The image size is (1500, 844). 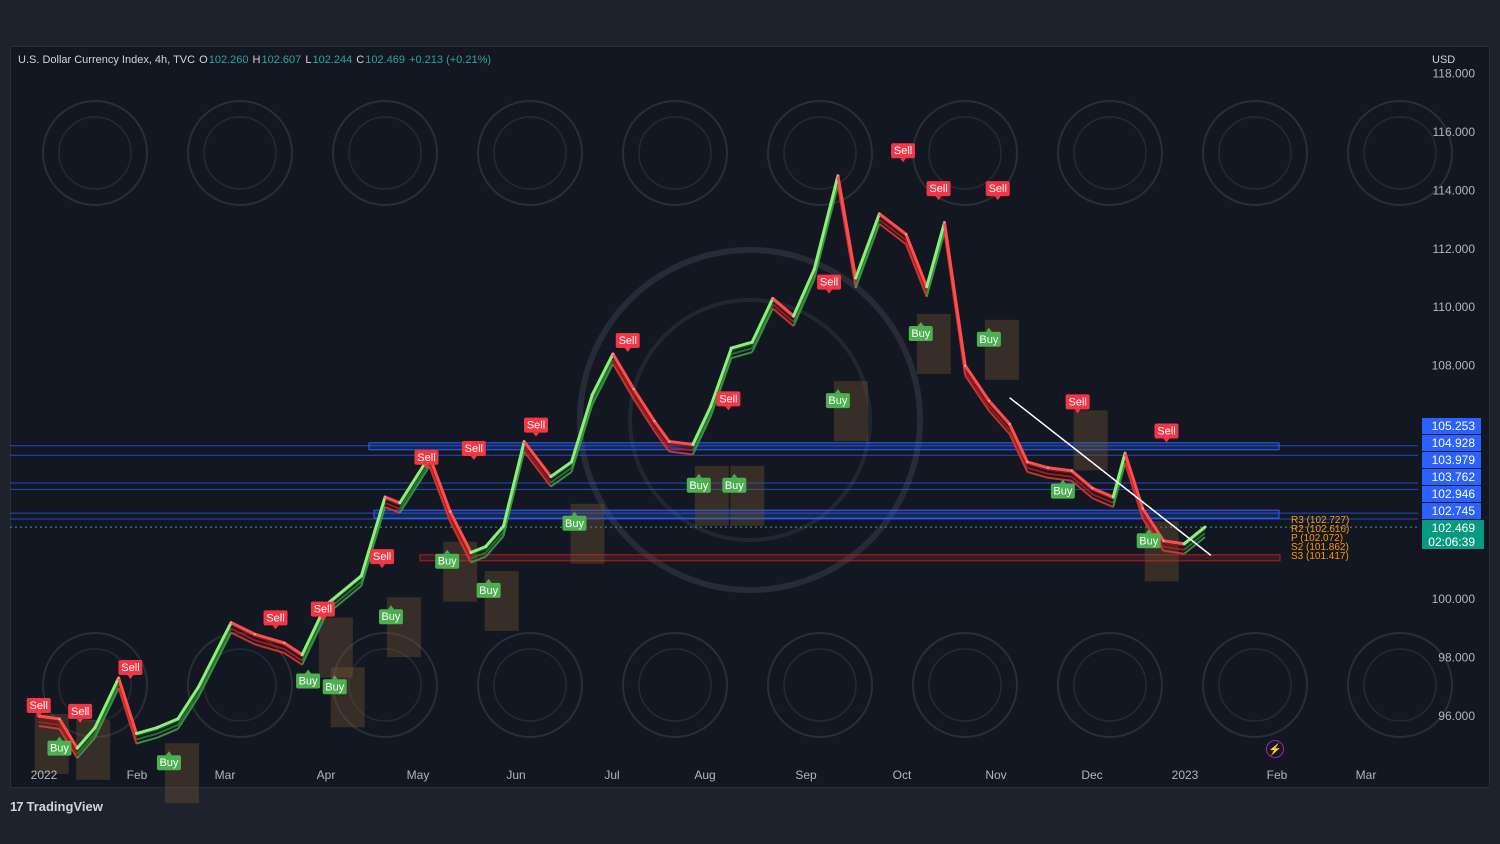 What do you see at coordinates (106, 60) in the screenshot?
I see `symbol-title: U.S. Dollar Currency Index, 4h, TVC` at bounding box center [106, 60].